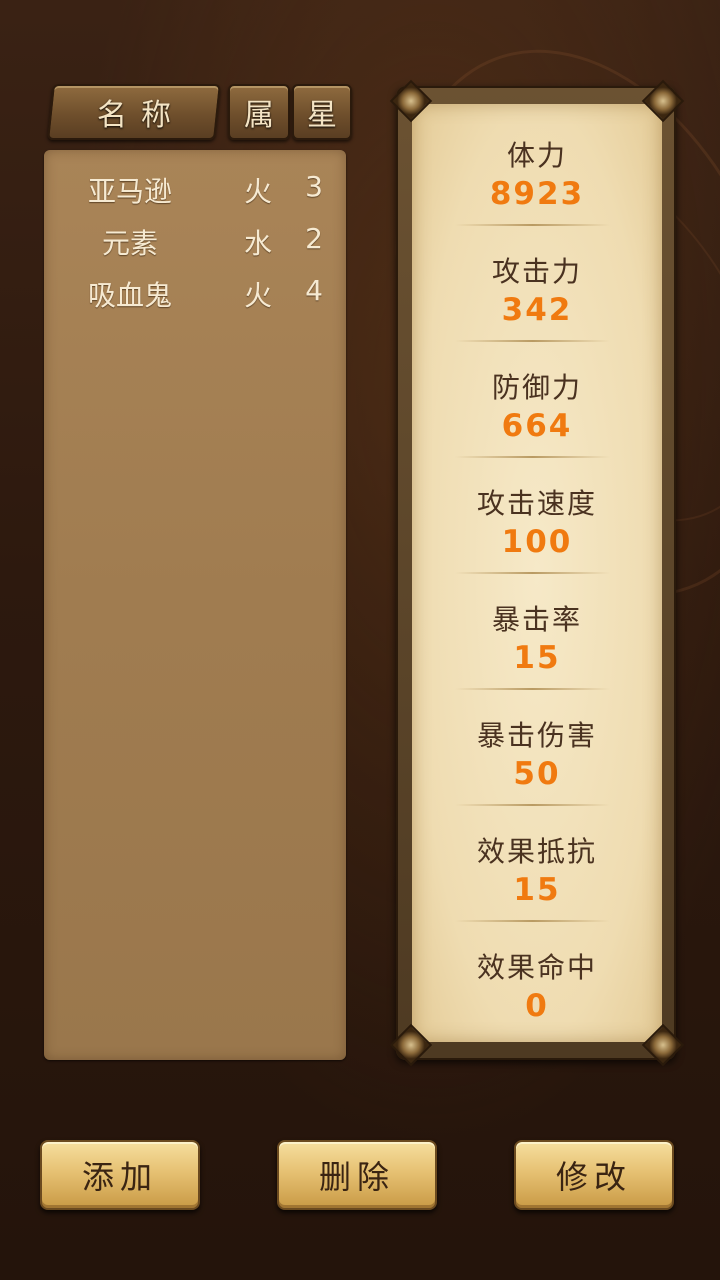 This screenshot has height=1280, width=720. I want to click on list-item: 吸血鬼 火 4, so click(195, 299).